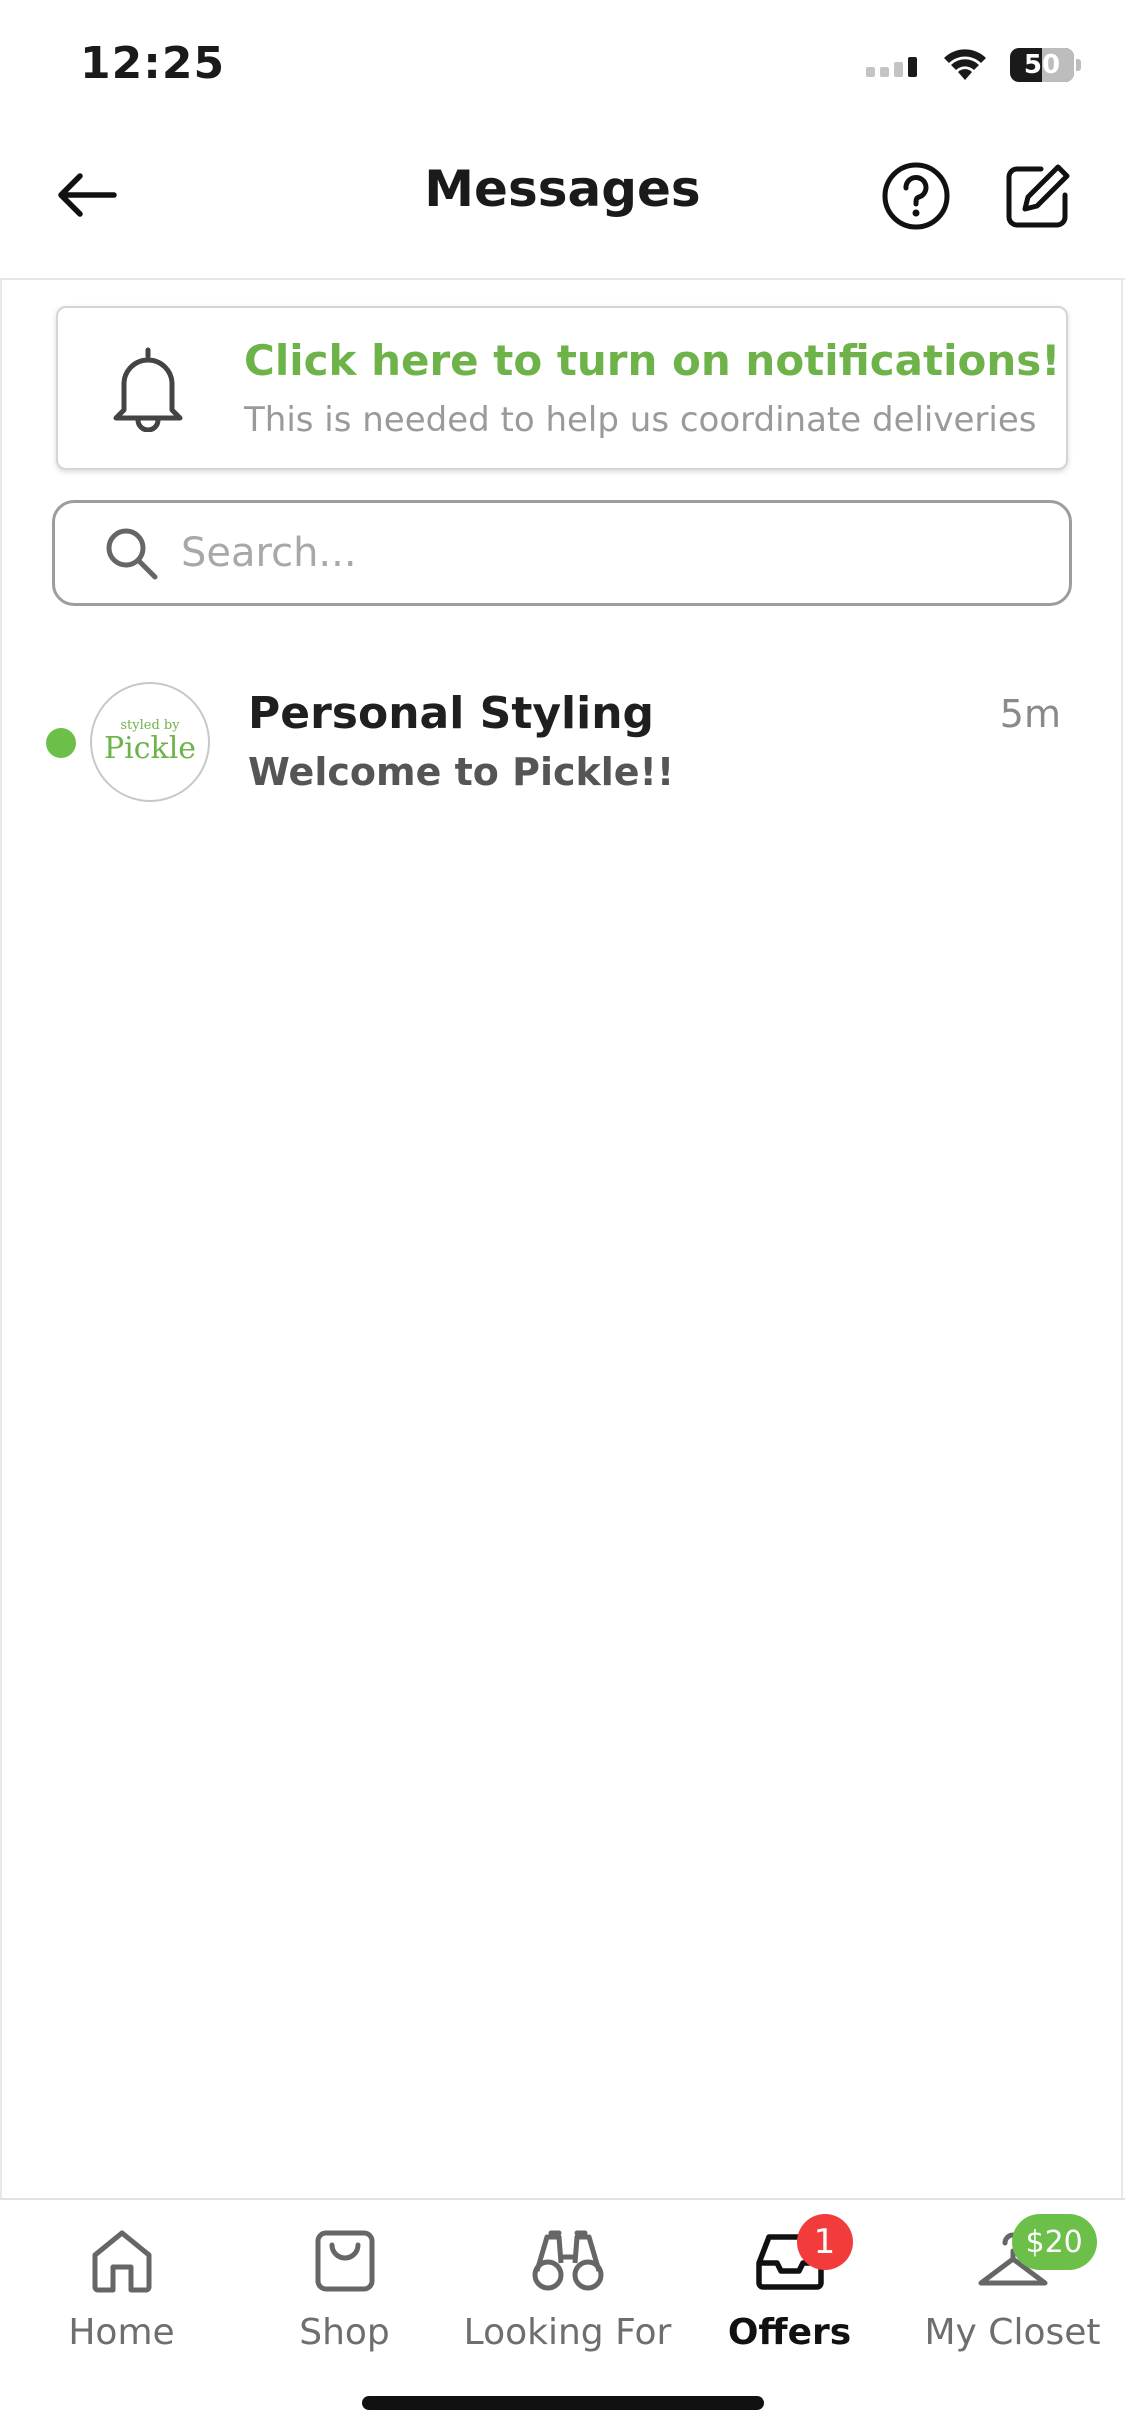  What do you see at coordinates (121, 2261) in the screenshot?
I see `home-icon` at bounding box center [121, 2261].